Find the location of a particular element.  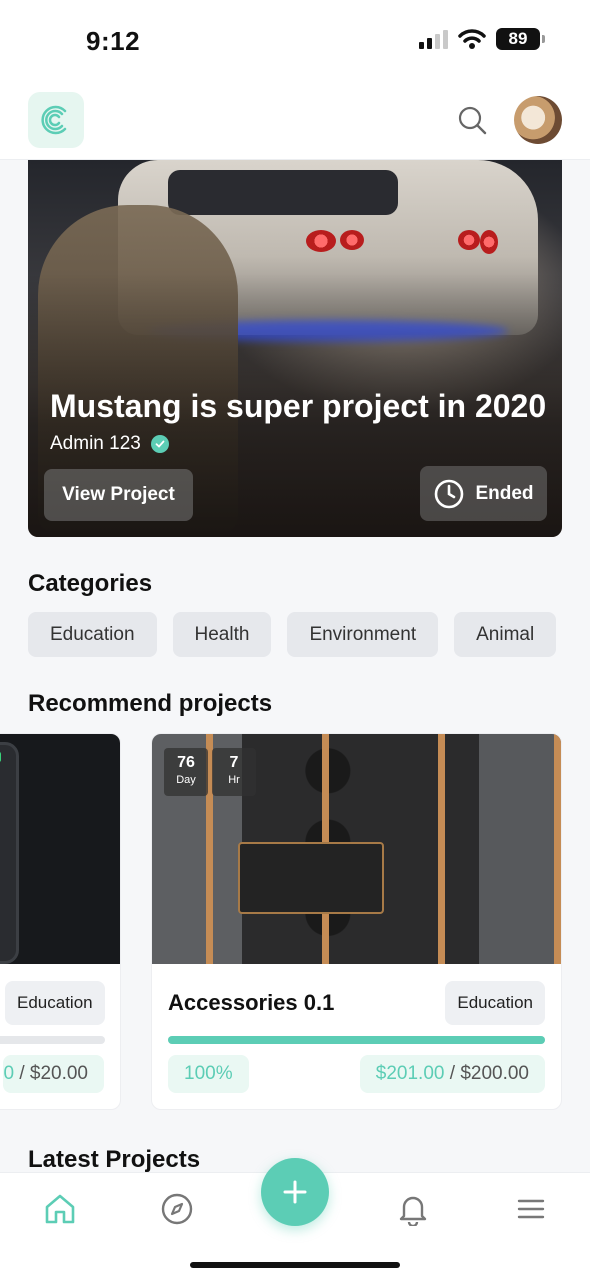

nav-home is located at coordinates (60, 1209).